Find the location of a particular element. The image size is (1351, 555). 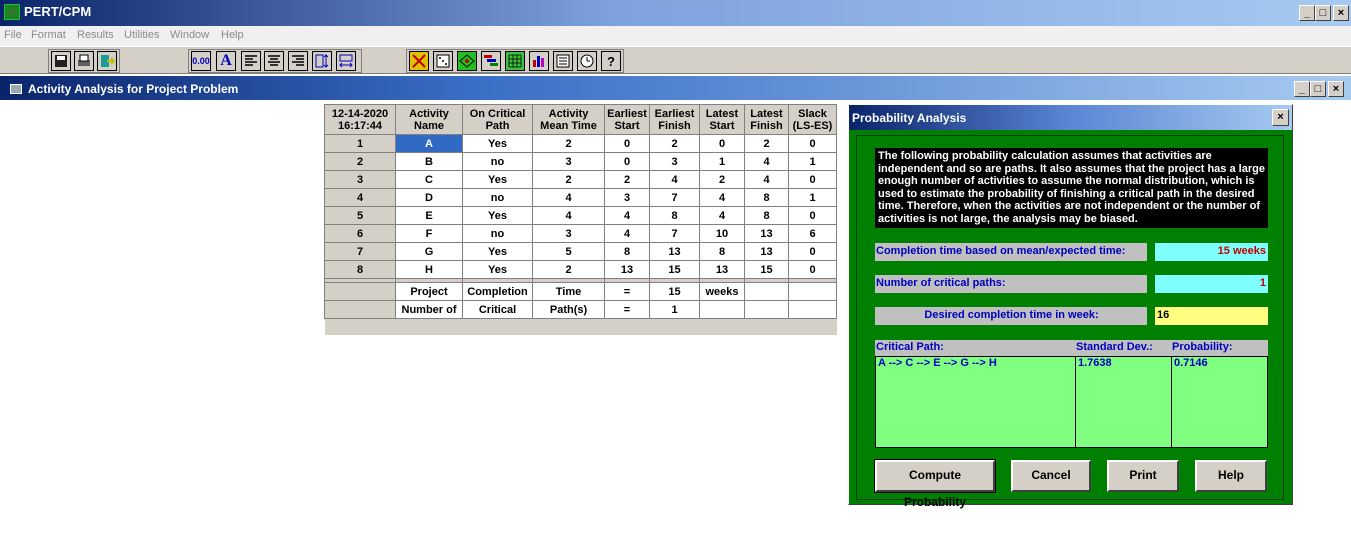

menu-help: Help is located at coordinates (232, 35).